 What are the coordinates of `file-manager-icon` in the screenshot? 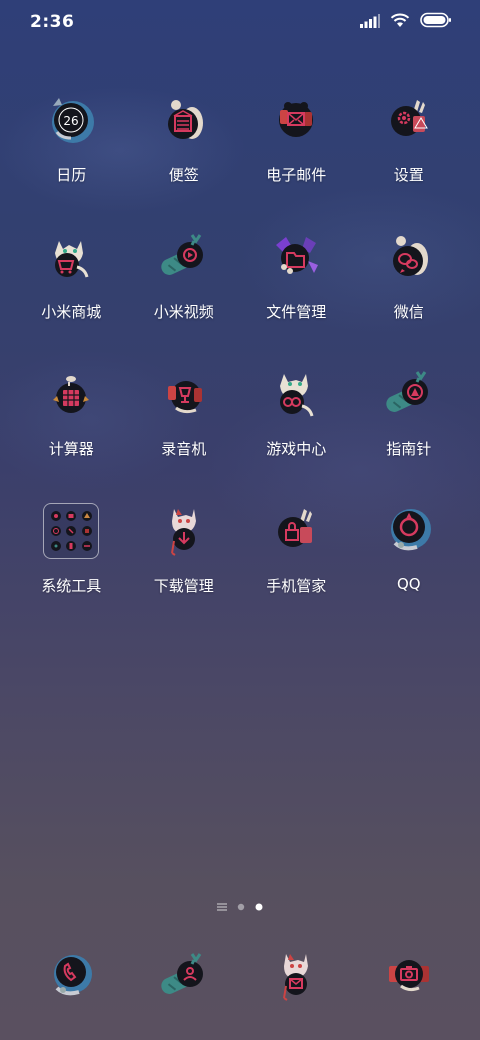 It's located at (296, 257).